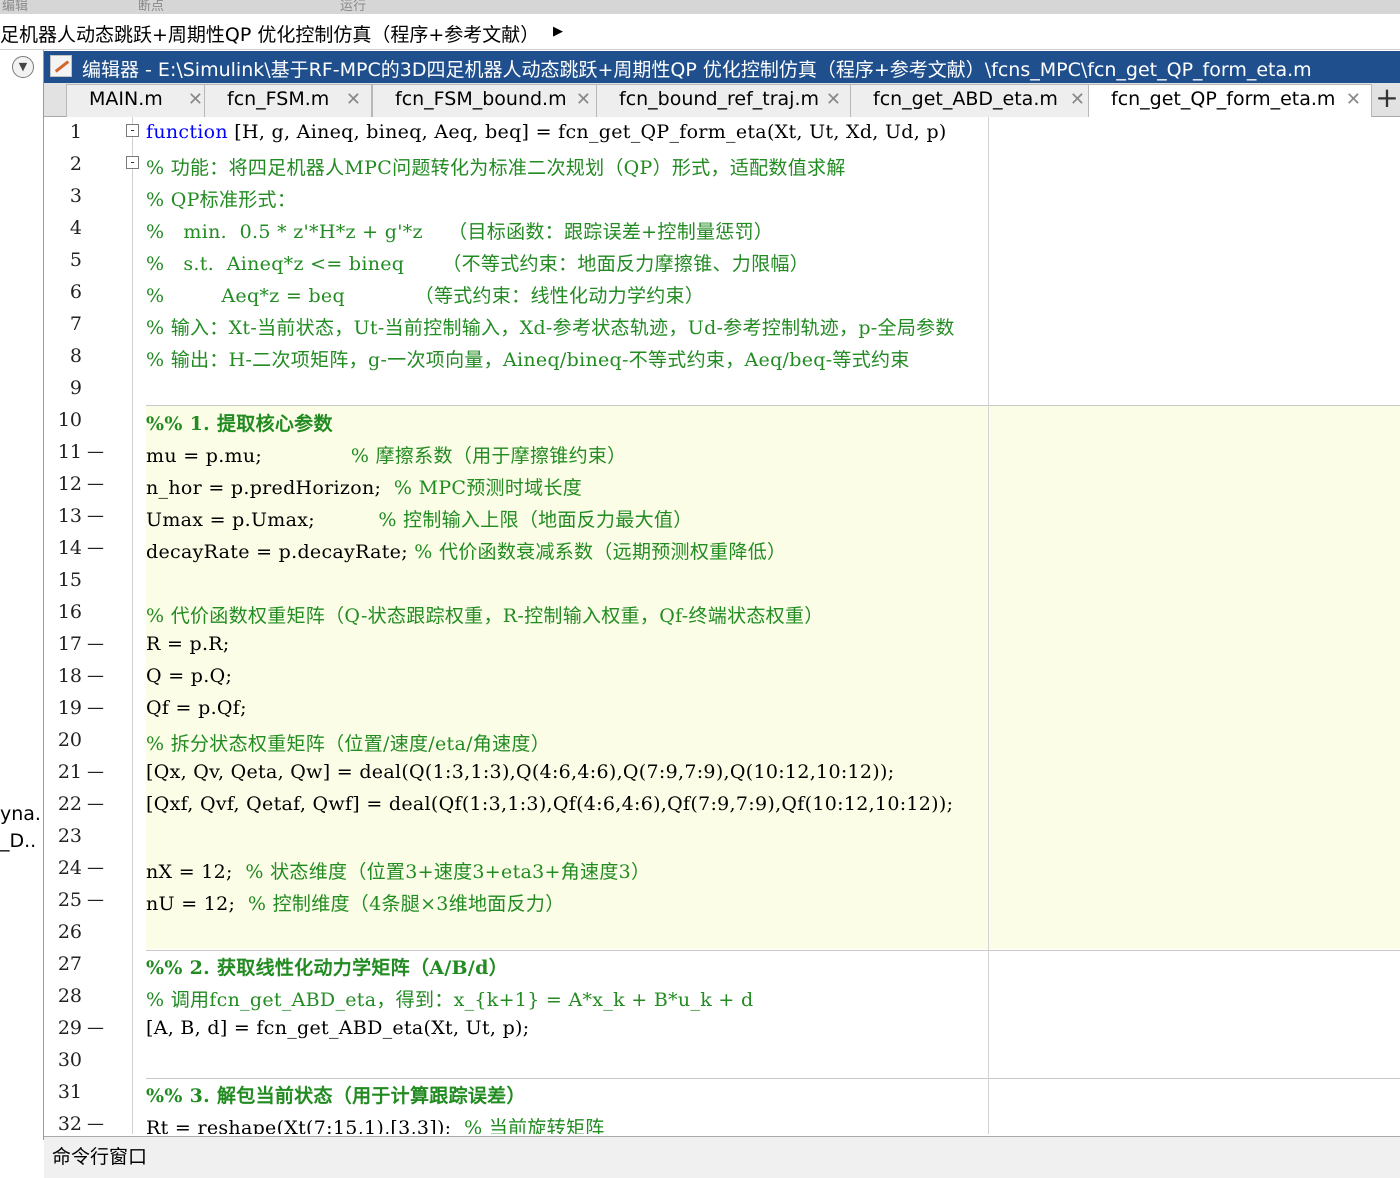 Image resolution: width=1400 pixels, height=1178 pixels. I want to click on code-line: 31 %% 3. 解包当前状态（用于计算跟踪误差）, so click(723, 1093).